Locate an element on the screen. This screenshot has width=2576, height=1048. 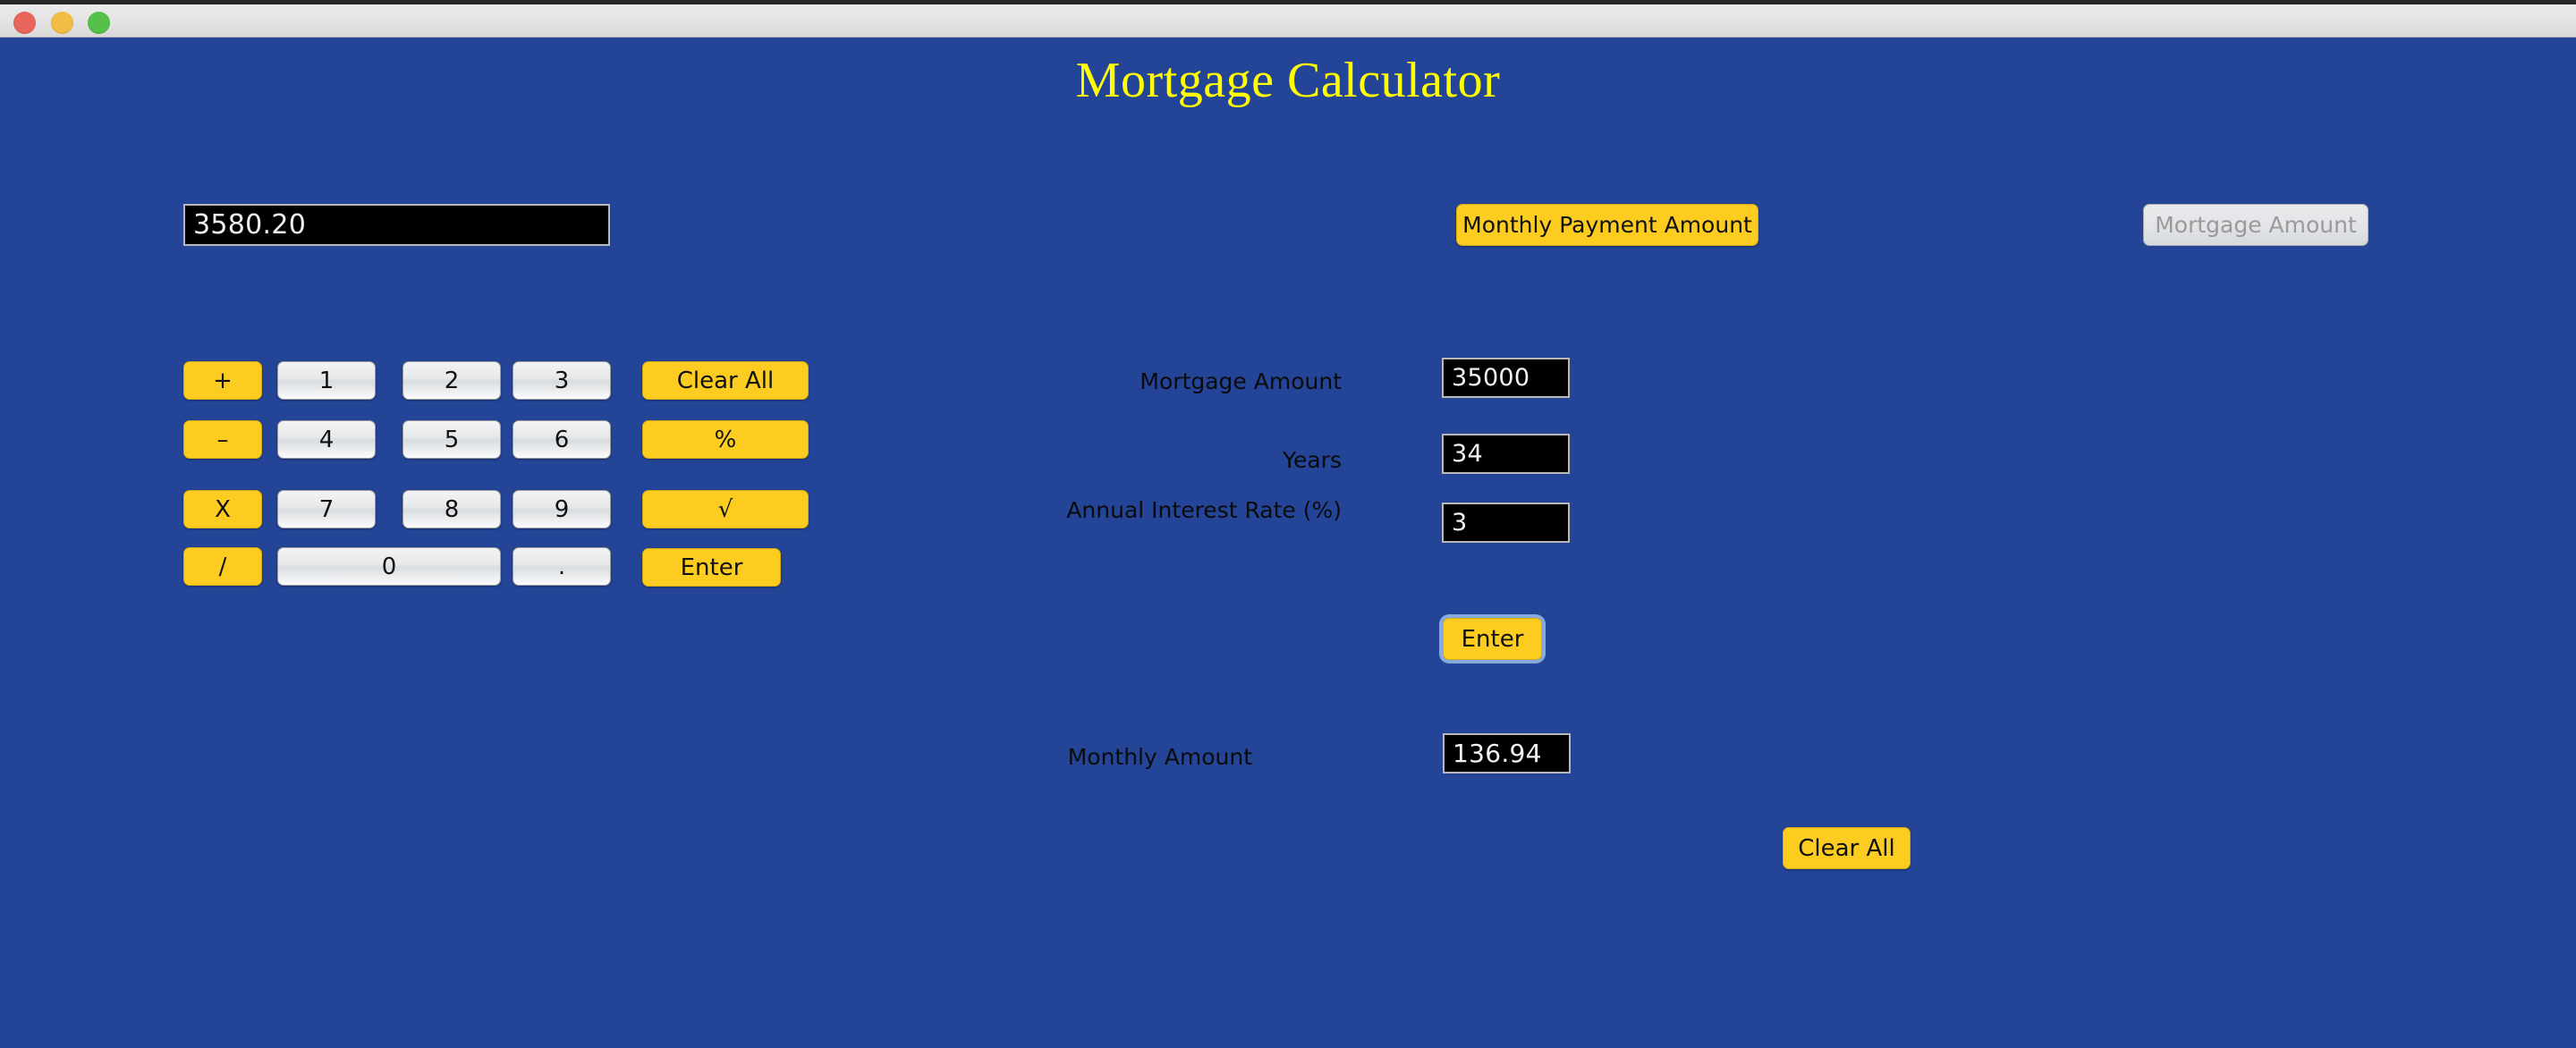
page-title: Mortgage Calculator is located at coordinates (1288, 80).